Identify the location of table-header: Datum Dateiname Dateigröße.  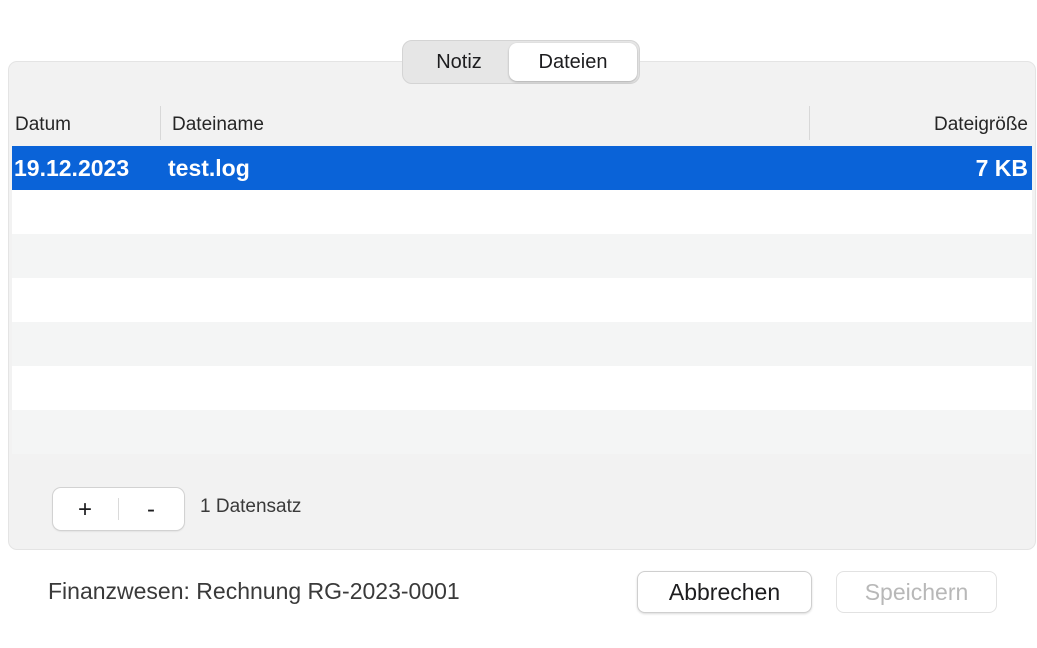
(522, 123).